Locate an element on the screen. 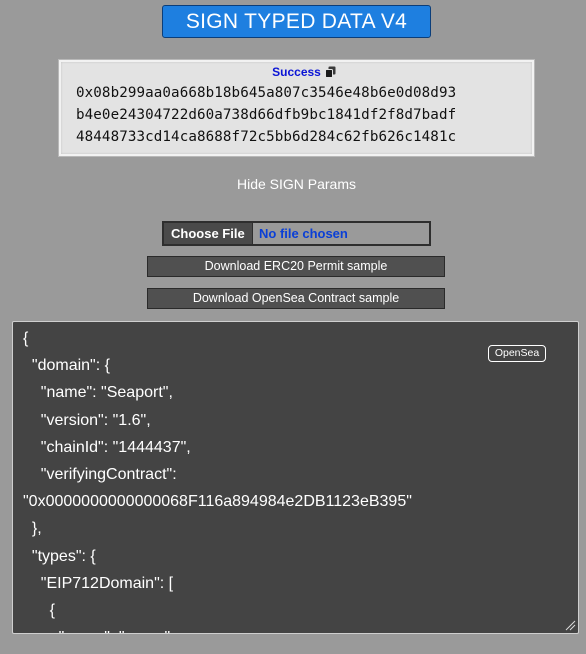 This screenshot has height=654, width=586. choose-file-button: Choose File is located at coordinates (208, 233).